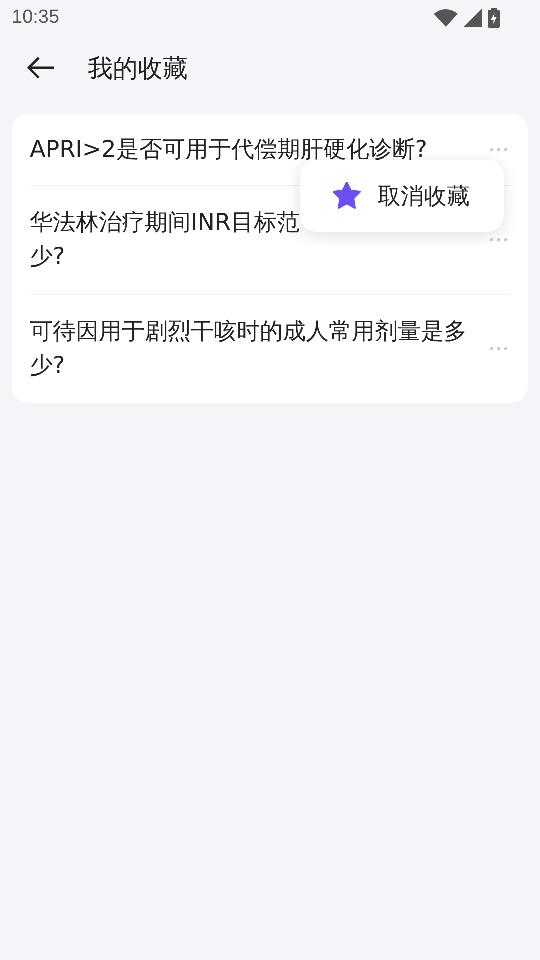 This screenshot has height=960, width=540. Describe the element at coordinates (347, 196) in the screenshot. I see `star-icon` at that location.